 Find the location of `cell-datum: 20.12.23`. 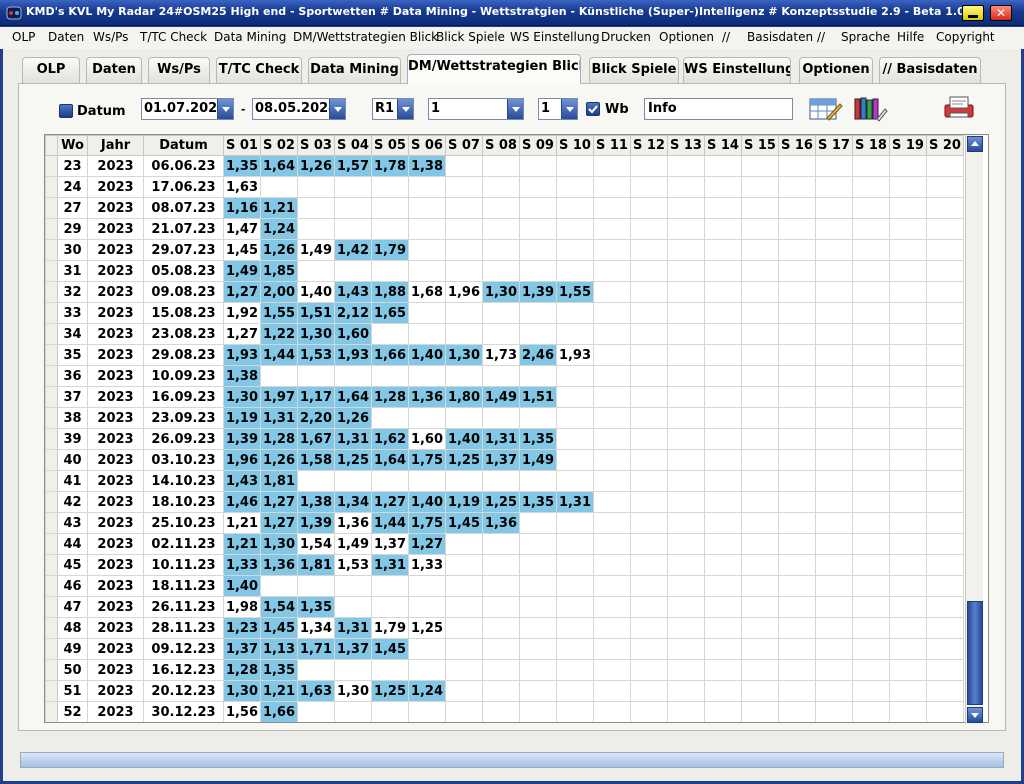

cell-datum: 20.12.23 is located at coordinates (183, 691).